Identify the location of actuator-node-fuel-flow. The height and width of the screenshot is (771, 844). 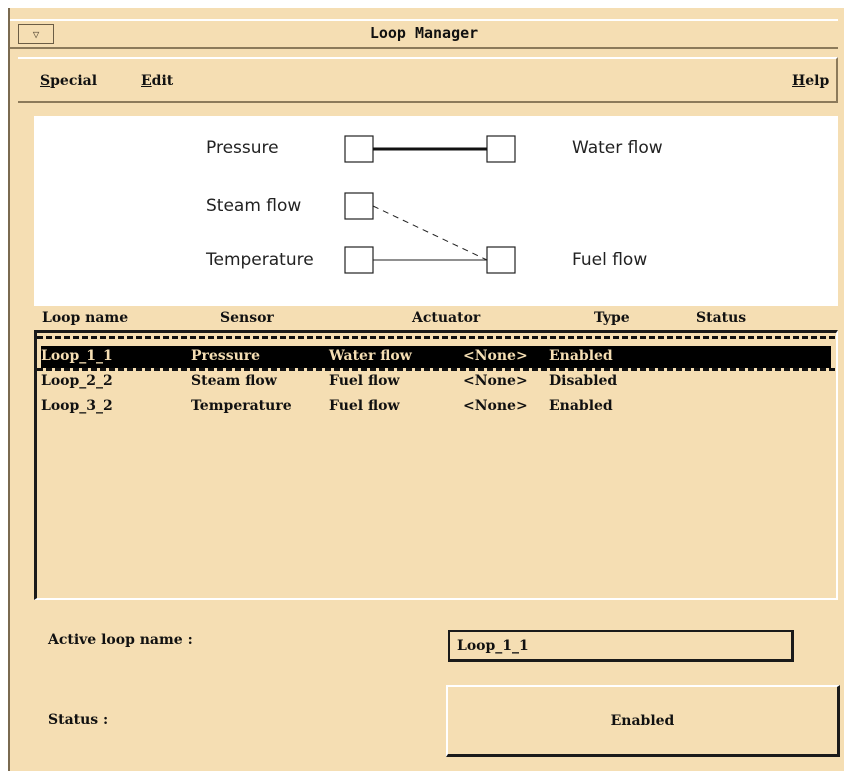
(501, 260).